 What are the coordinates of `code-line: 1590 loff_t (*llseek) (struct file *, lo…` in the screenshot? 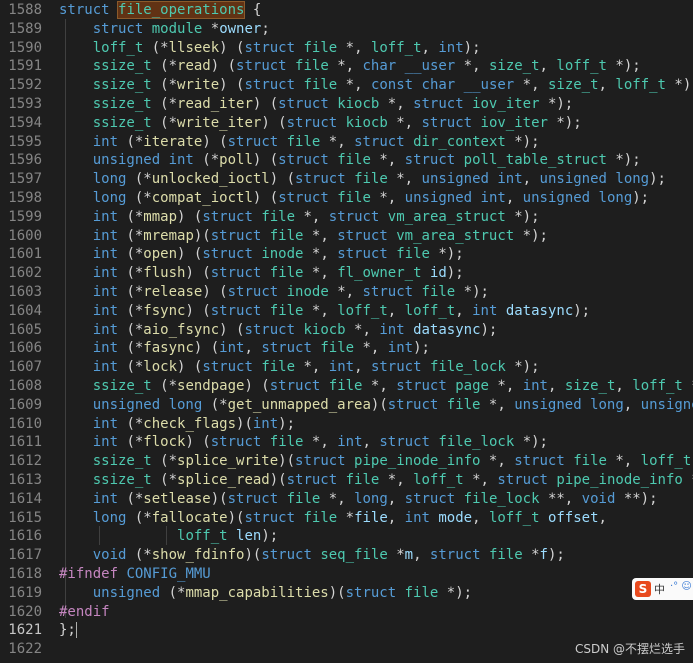 It's located at (346, 48).